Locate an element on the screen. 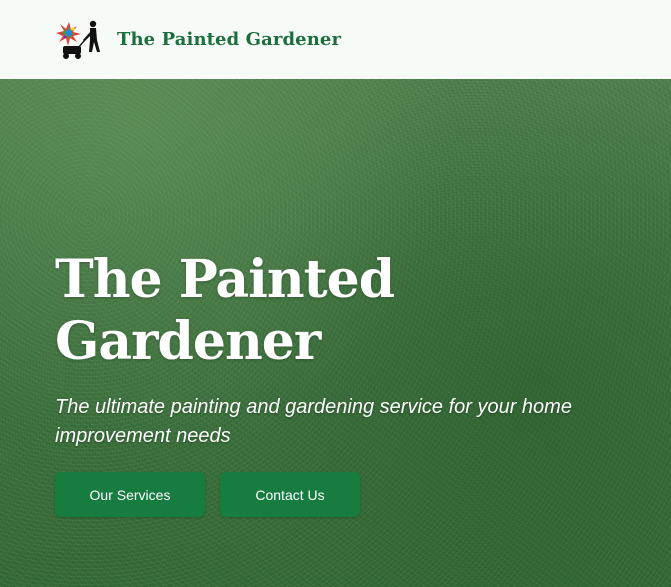 The height and width of the screenshot is (587, 671). site-header: The Painted Gardener is located at coordinates (335, 39).